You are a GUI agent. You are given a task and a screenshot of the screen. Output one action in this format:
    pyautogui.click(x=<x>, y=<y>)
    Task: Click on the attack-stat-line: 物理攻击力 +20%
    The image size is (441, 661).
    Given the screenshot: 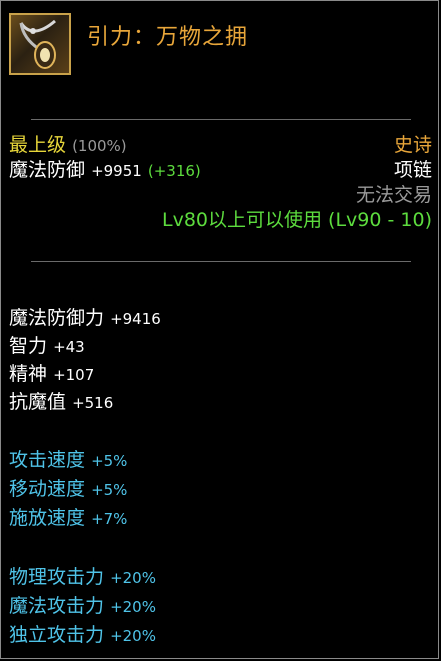 What is the action you would take?
    pyautogui.click(x=82, y=577)
    